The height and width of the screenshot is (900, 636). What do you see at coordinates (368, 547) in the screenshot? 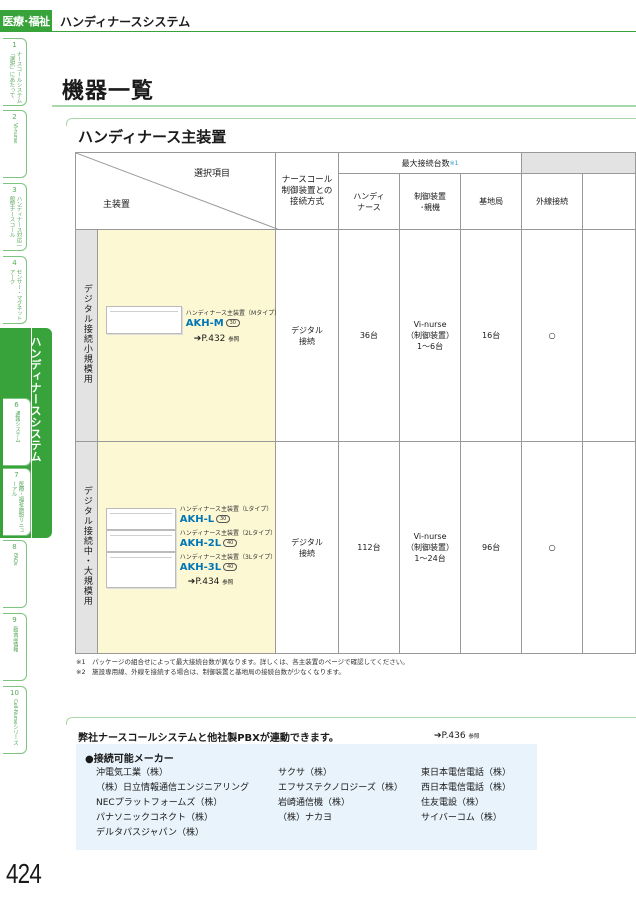
I see `cell-handy: 112台` at bounding box center [368, 547].